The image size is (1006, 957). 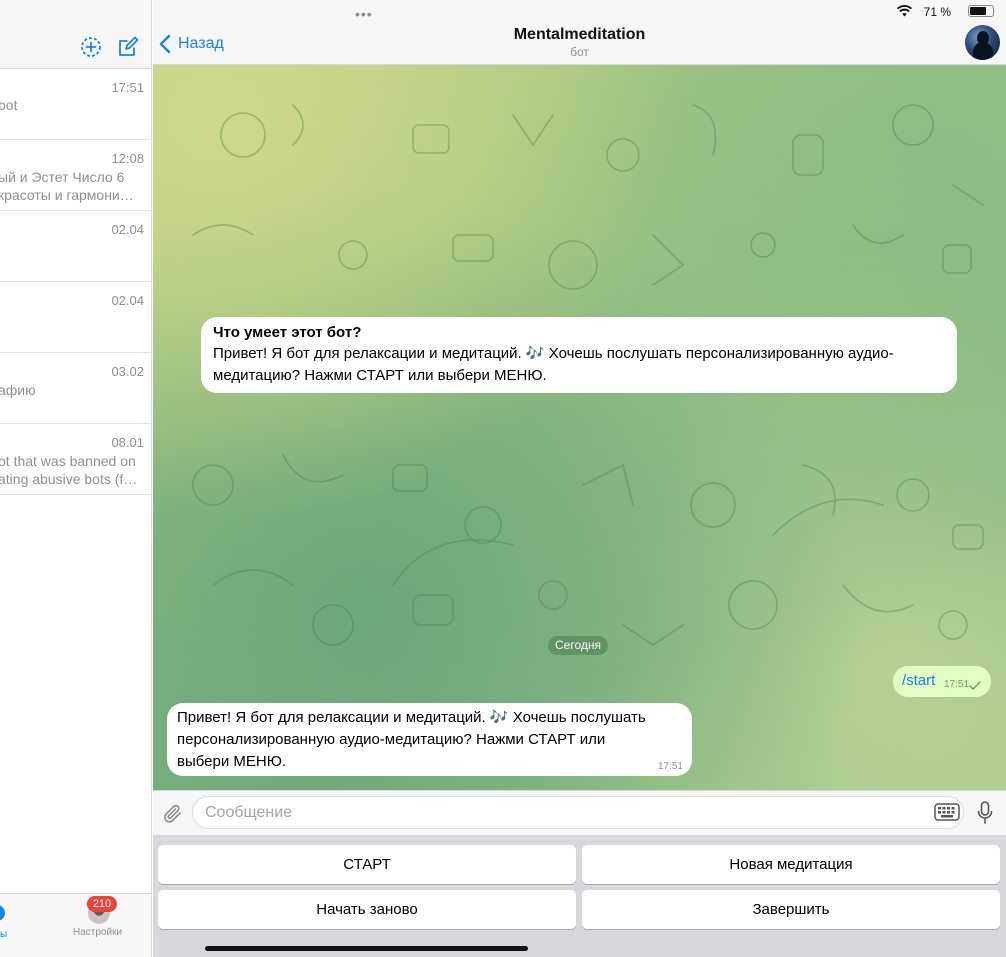 I want to click on finish-button: Завершить, so click(x=791, y=909).